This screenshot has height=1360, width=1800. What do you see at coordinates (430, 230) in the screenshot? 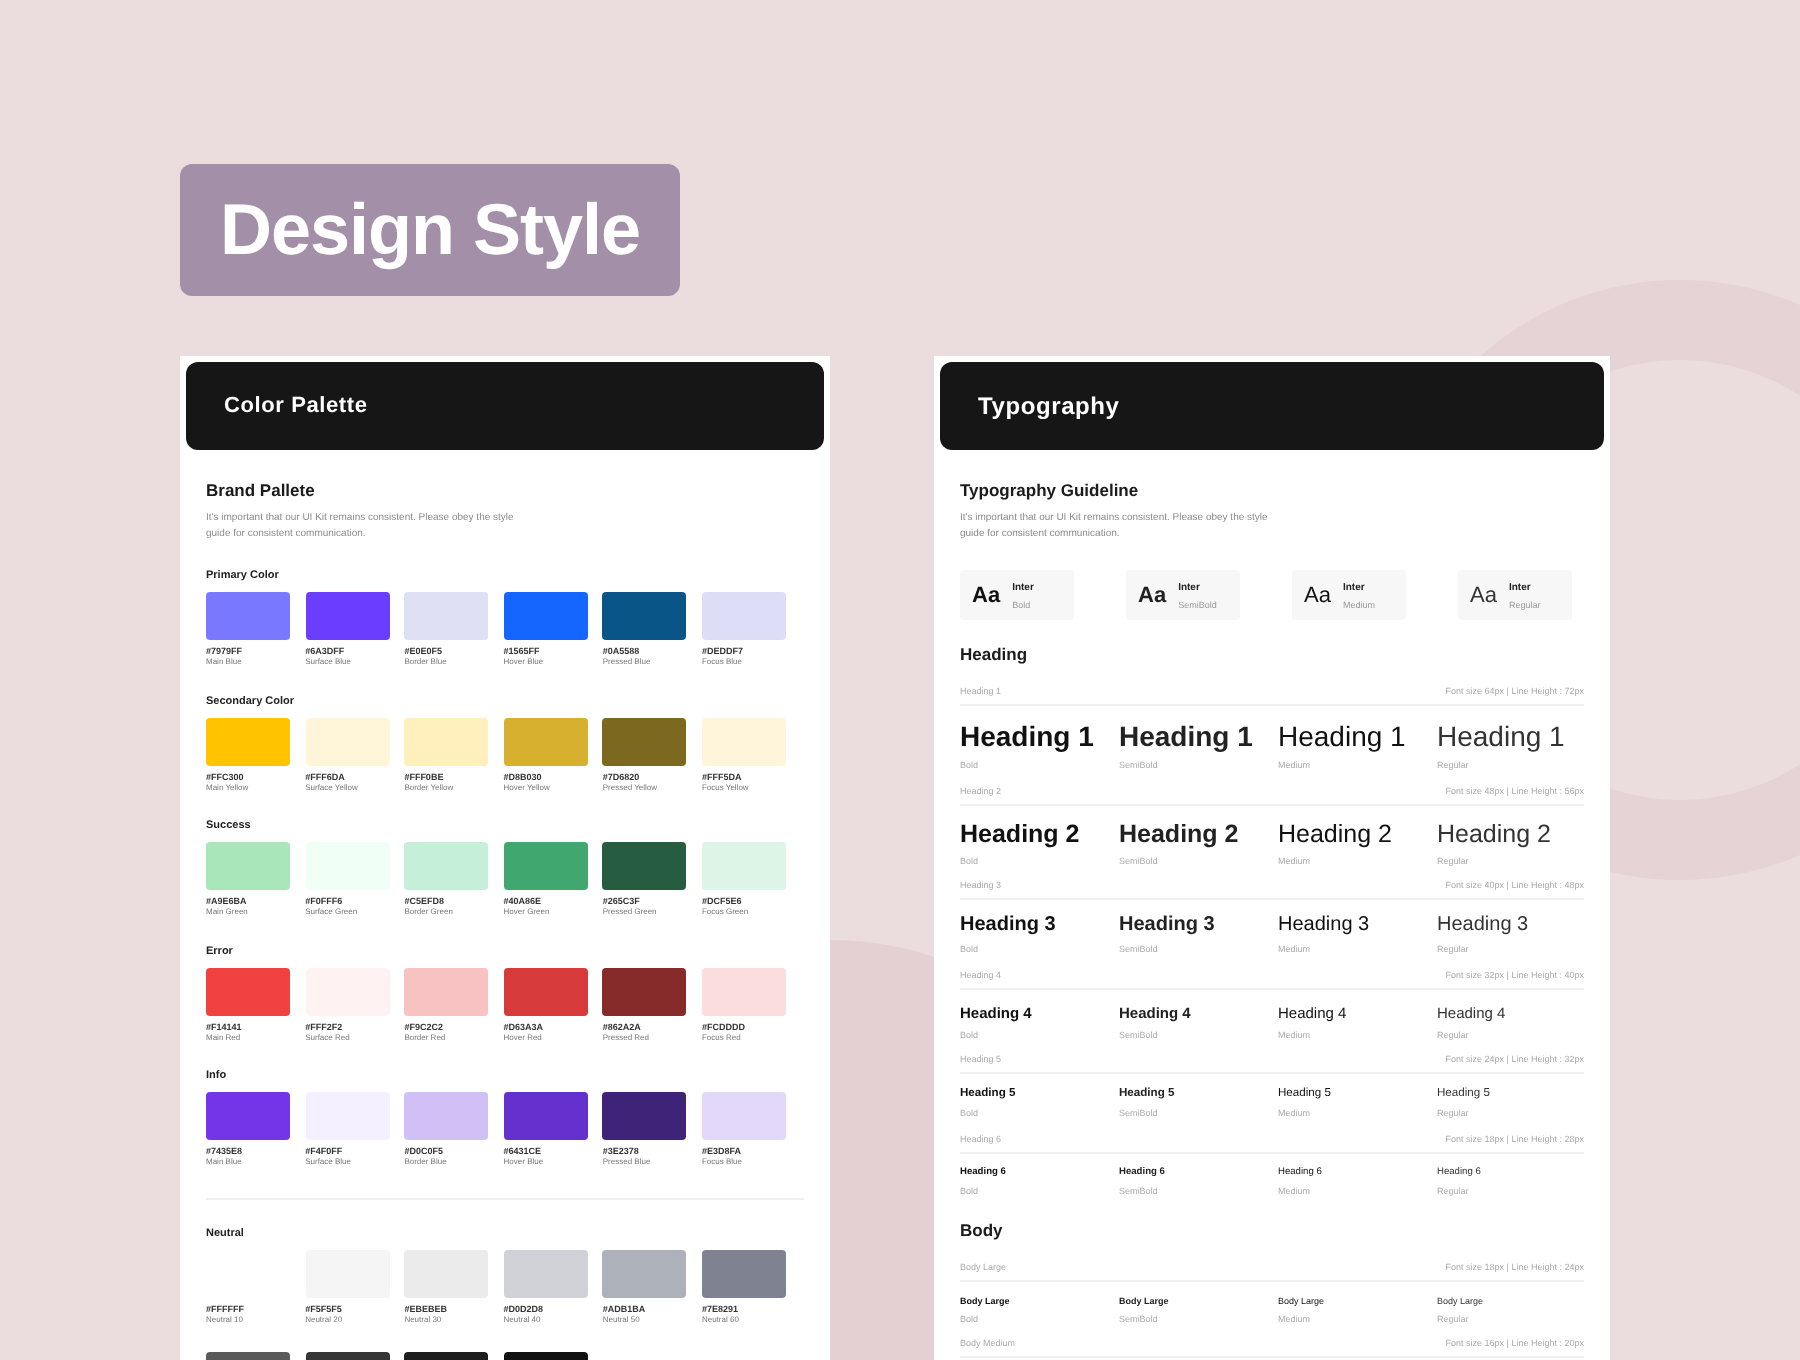
I see `page-title: Design Style` at bounding box center [430, 230].